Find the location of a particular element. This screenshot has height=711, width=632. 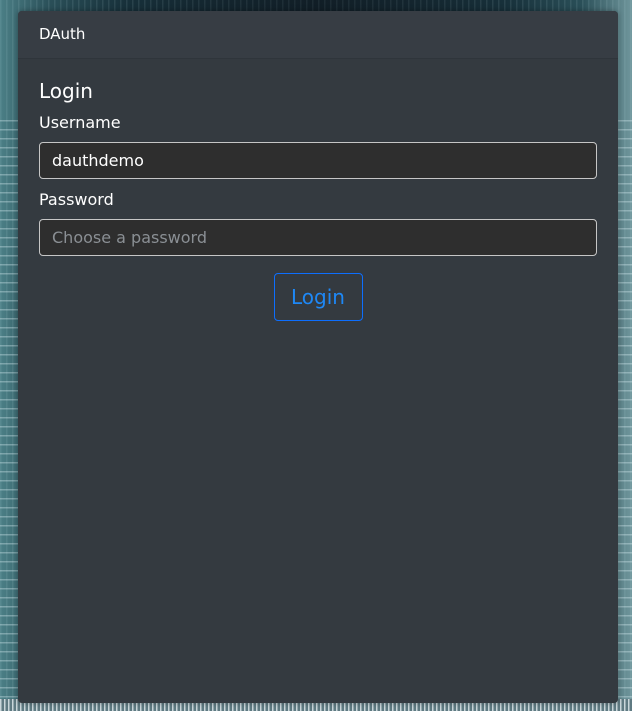

password-input is located at coordinates (318, 237).